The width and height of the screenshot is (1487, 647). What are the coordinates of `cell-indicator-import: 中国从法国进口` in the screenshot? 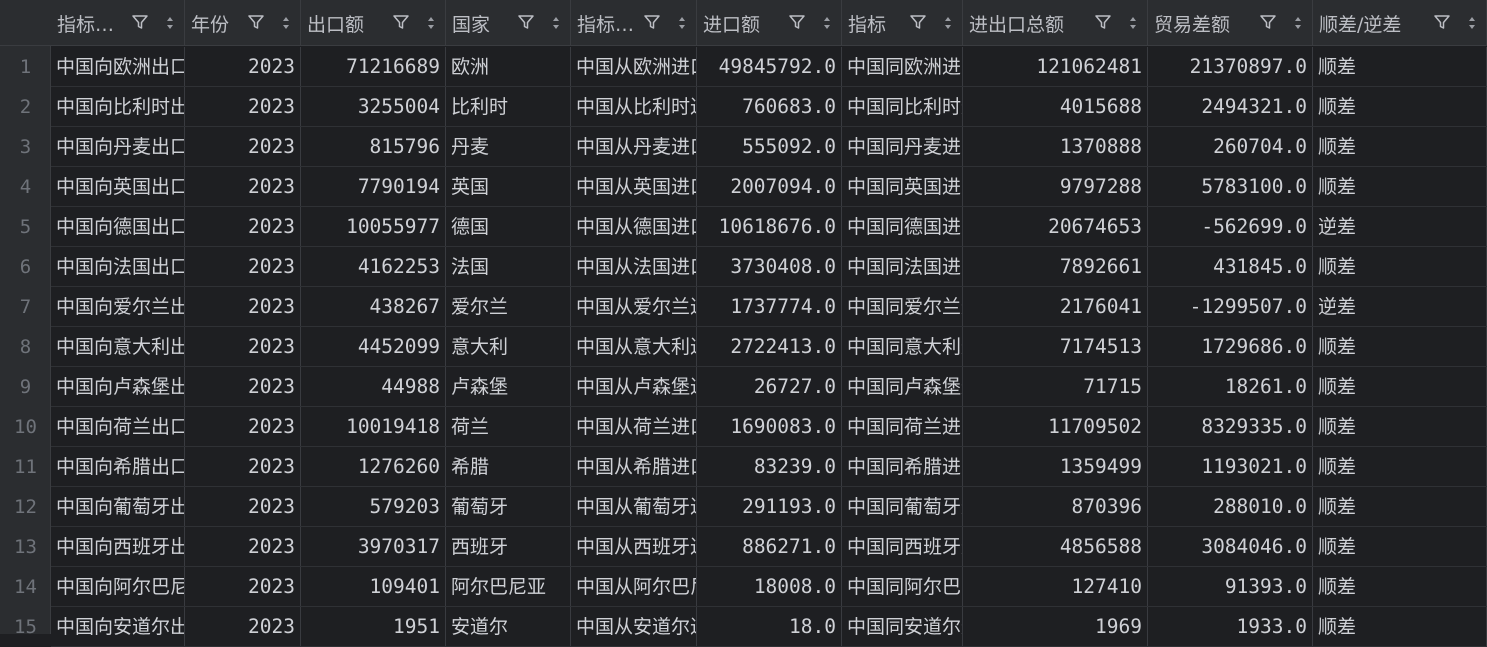 It's located at (634, 267).